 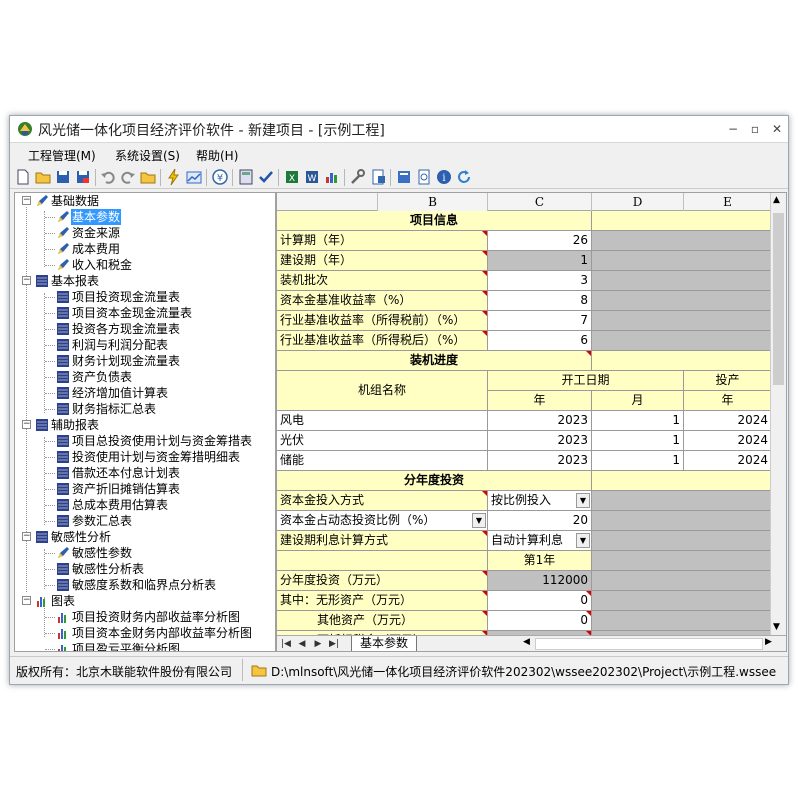 What do you see at coordinates (540, 501) in the screenshot?
I see `invest-mode-select: 按比例投入 ▼` at bounding box center [540, 501].